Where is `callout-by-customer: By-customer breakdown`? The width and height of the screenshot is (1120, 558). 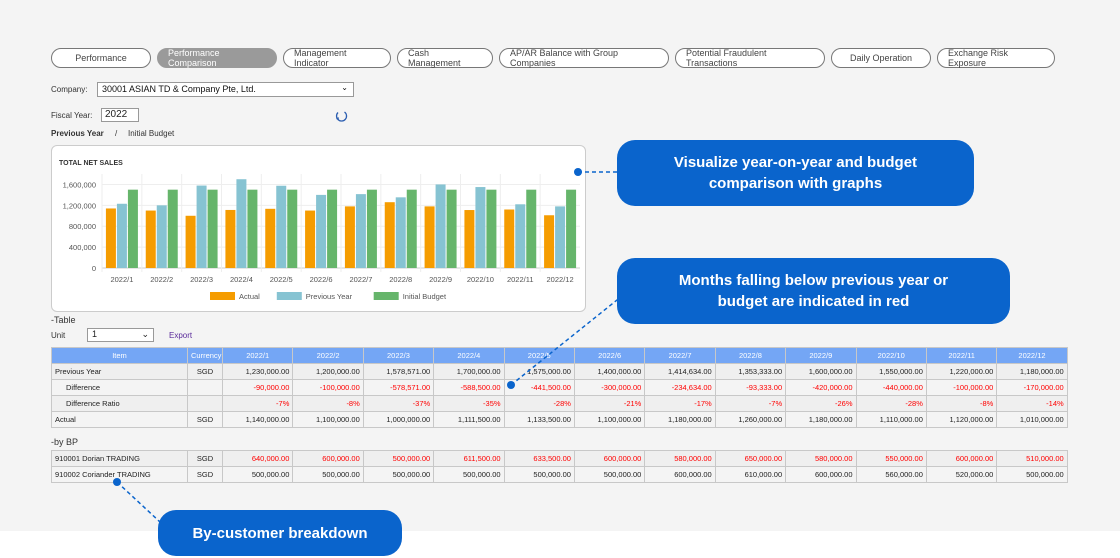
callout-by-customer: By-customer breakdown is located at coordinates (280, 533).